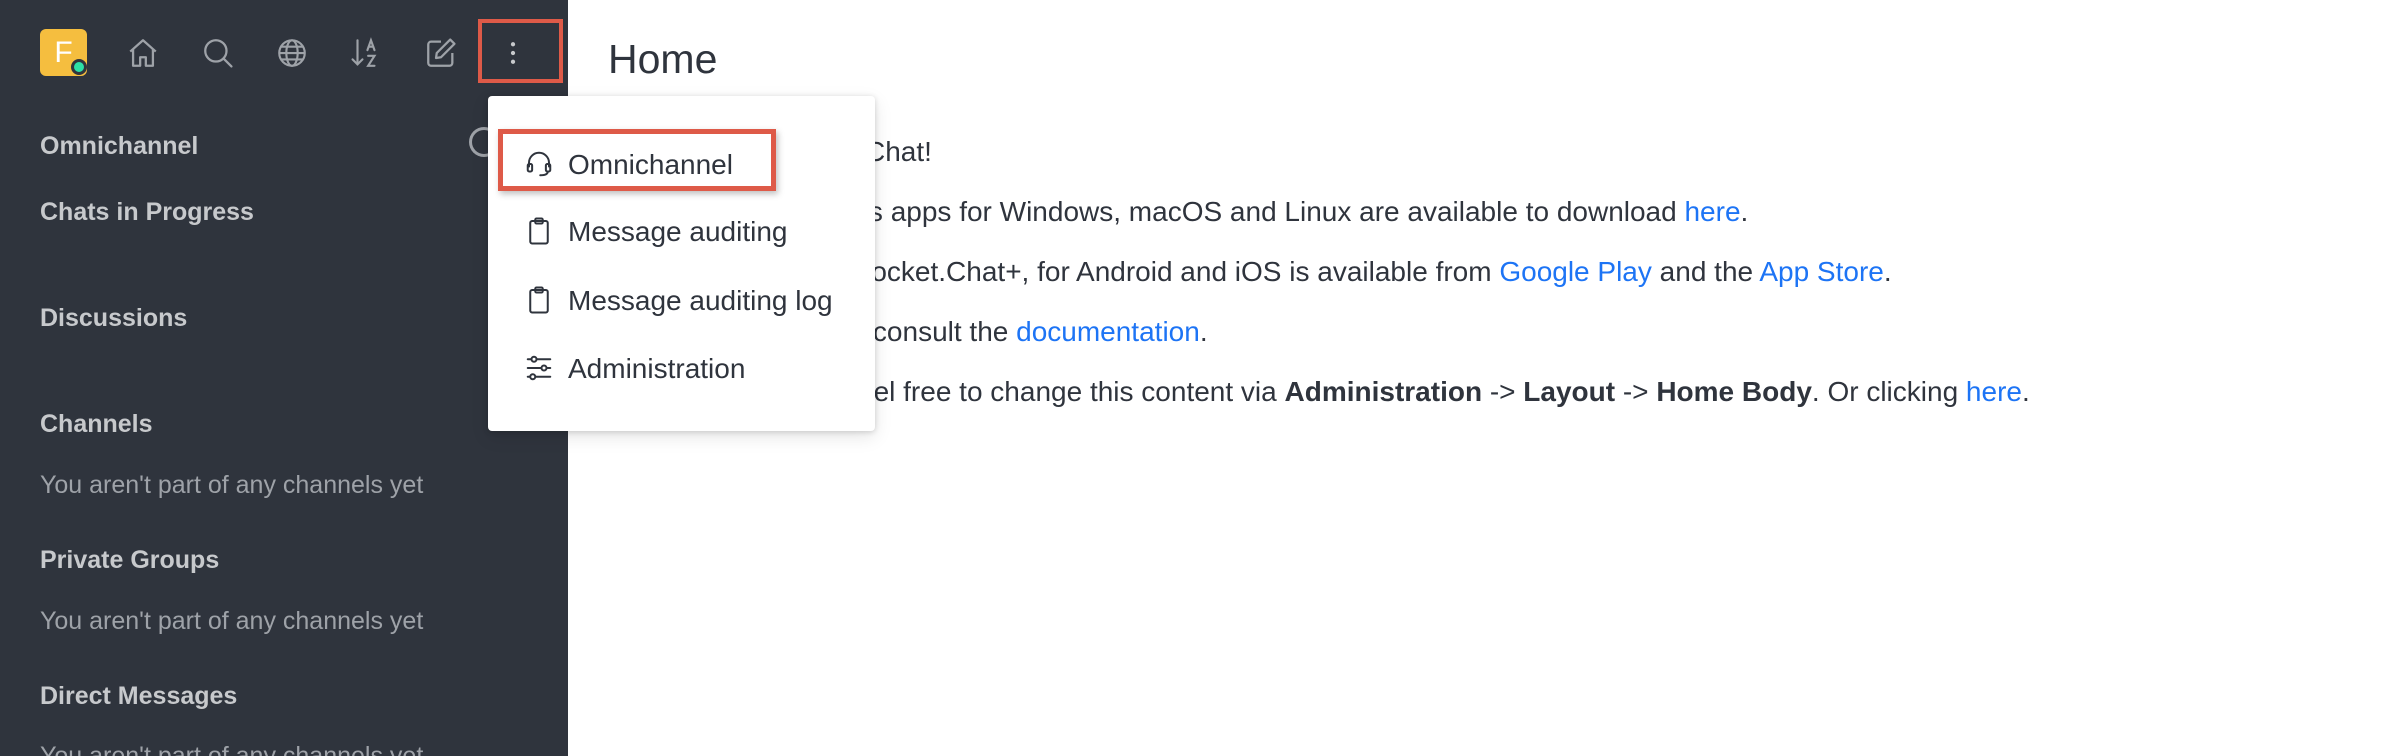 This screenshot has width=2386, height=756. What do you see at coordinates (700, 300) in the screenshot?
I see `menu-item-label: Message auditing log` at bounding box center [700, 300].